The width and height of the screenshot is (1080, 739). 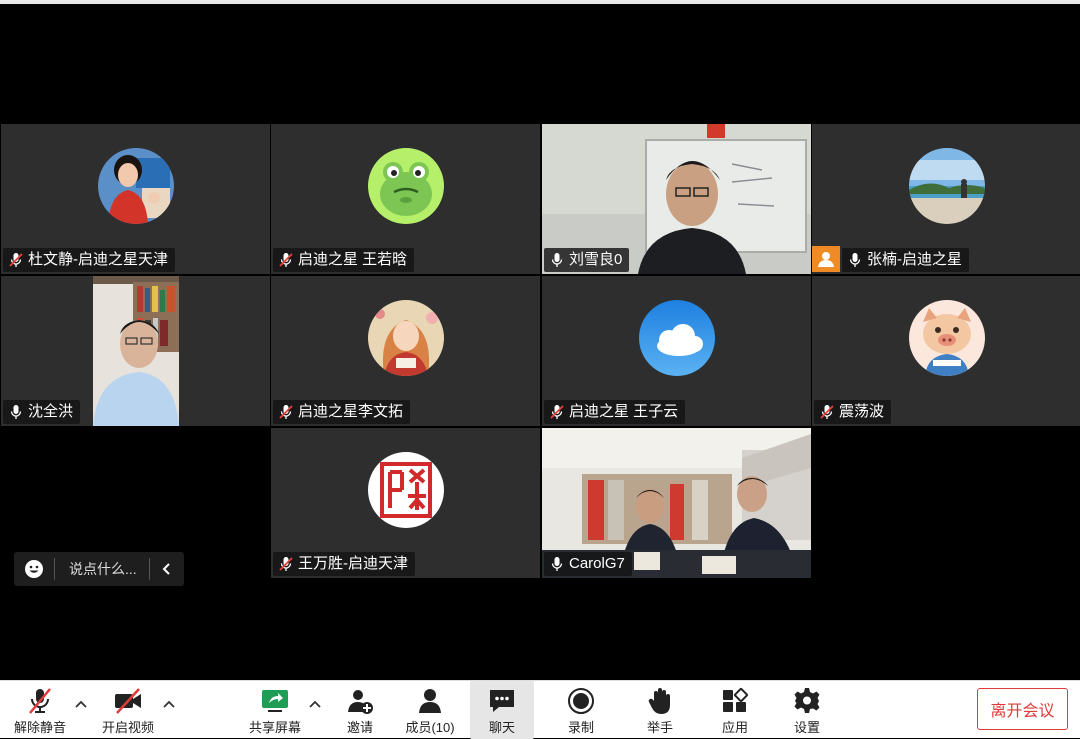 What do you see at coordinates (51, 411) in the screenshot?
I see `participant-name: 沈全洪` at bounding box center [51, 411].